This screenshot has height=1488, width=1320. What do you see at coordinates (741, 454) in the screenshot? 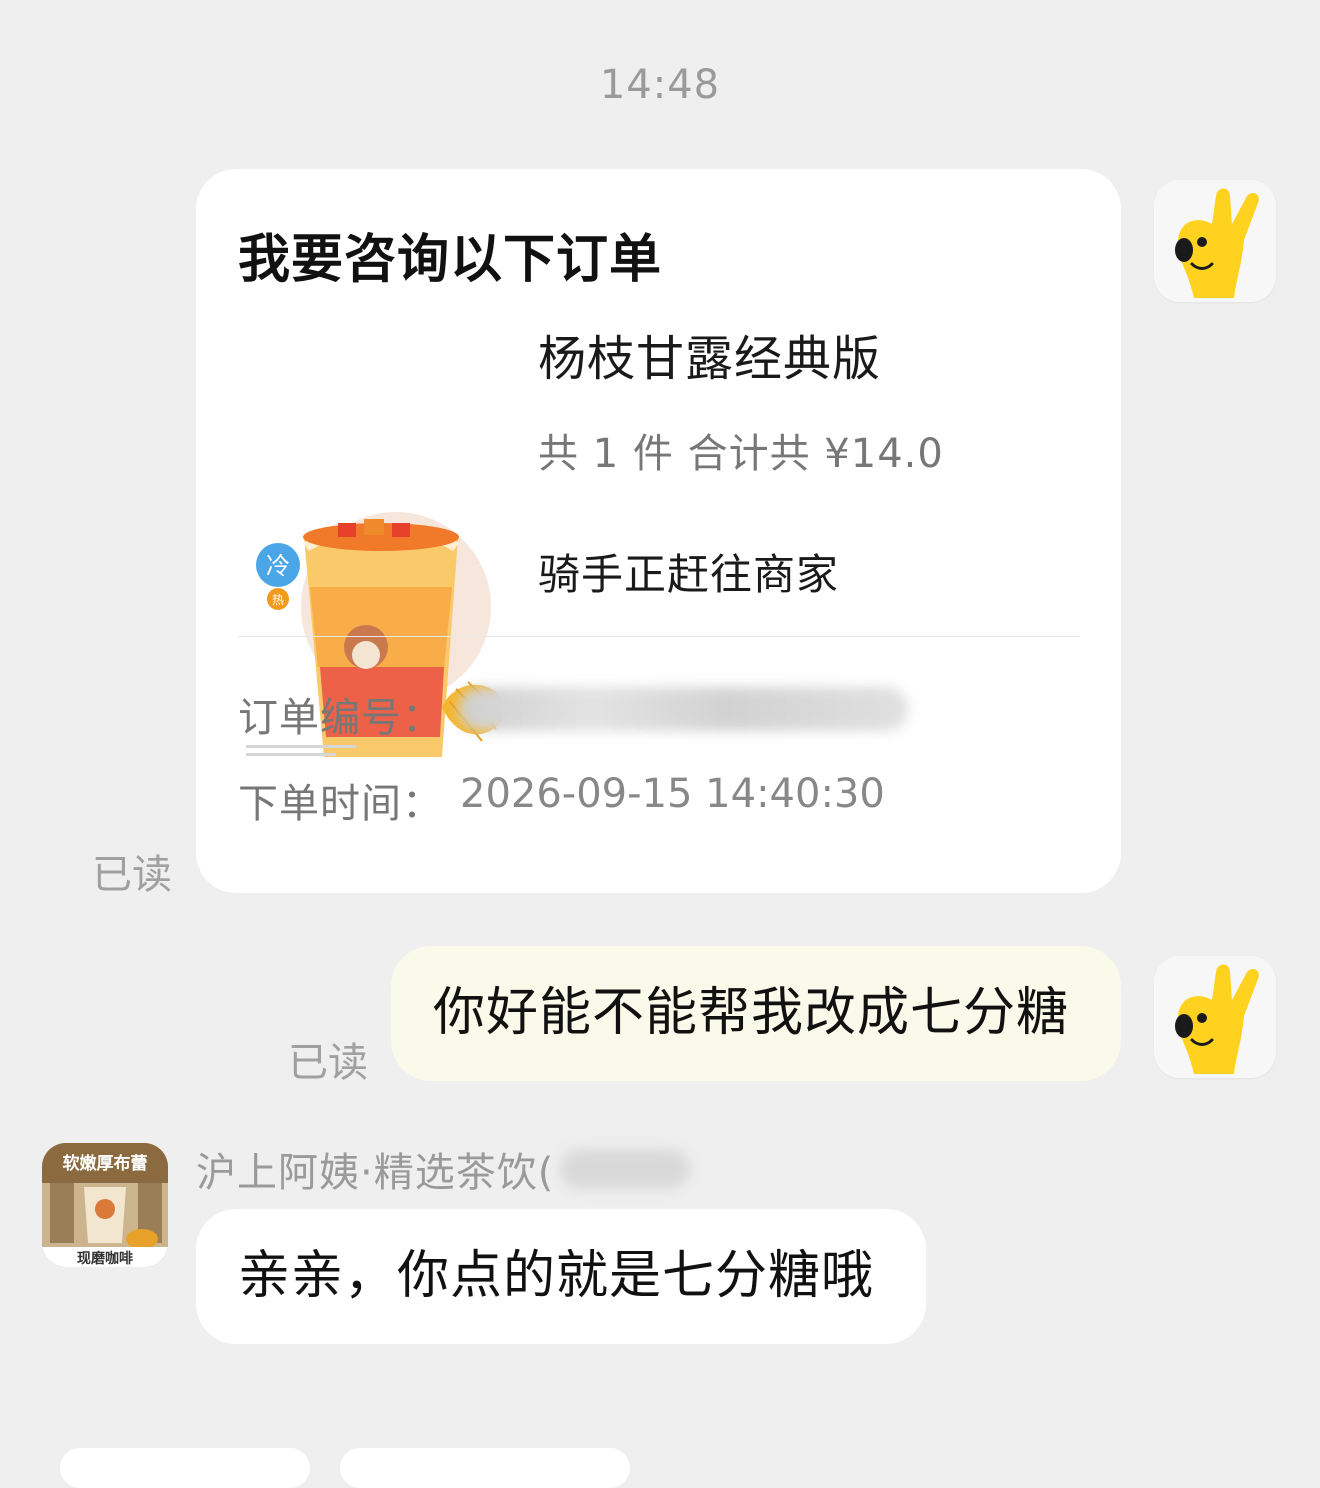
I see `order-summary: 共 1 件 合计共 ¥14.0` at bounding box center [741, 454].